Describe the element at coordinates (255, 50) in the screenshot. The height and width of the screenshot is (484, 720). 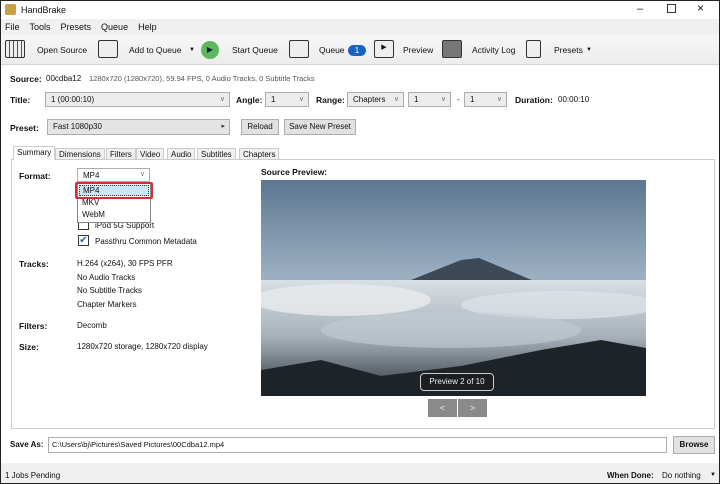
I see `start-queue-button: Start Queue` at that location.